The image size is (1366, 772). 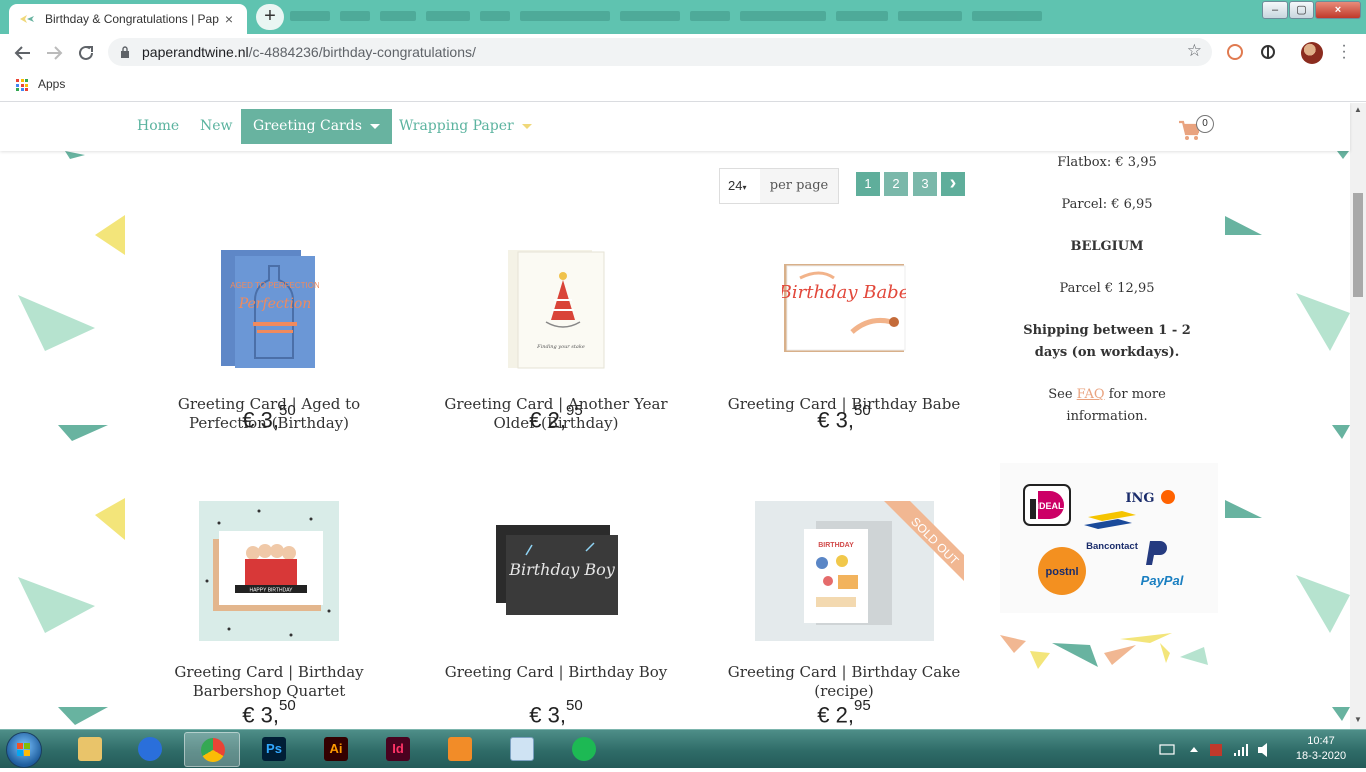 I want to click on card-art-text: Finding your stake, so click(x=560, y=347).